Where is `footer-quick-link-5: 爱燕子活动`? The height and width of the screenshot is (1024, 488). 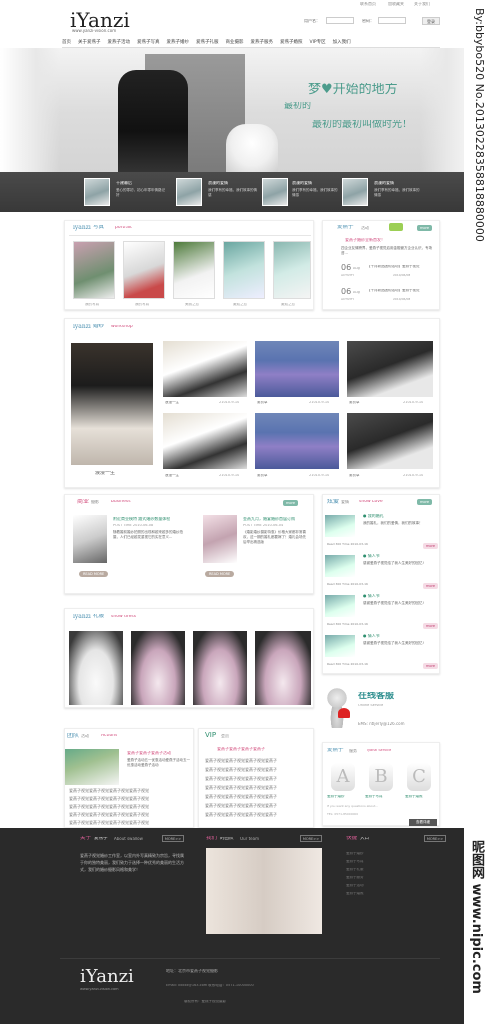 footer-quick-link-5: 爱燕子活动 is located at coordinates (355, 886).